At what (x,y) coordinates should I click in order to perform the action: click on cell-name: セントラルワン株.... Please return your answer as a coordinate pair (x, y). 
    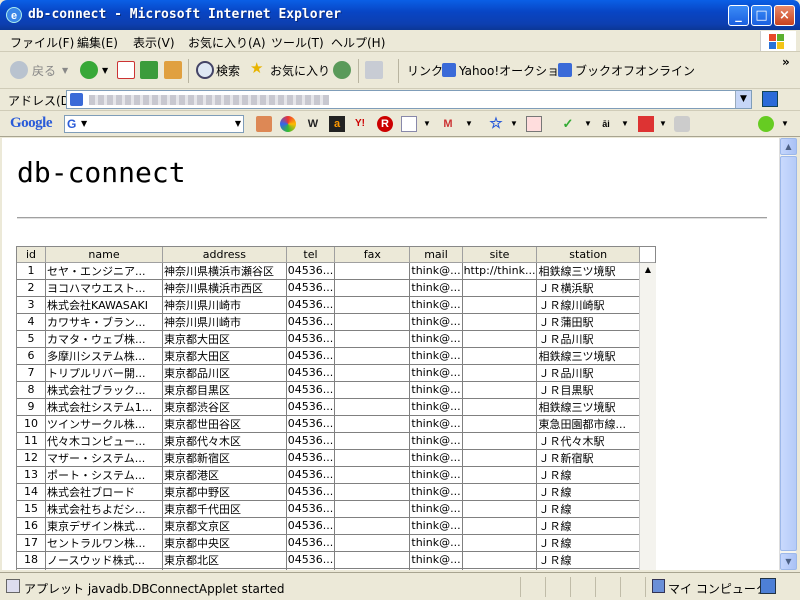
    Looking at the image, I should click on (104, 543).